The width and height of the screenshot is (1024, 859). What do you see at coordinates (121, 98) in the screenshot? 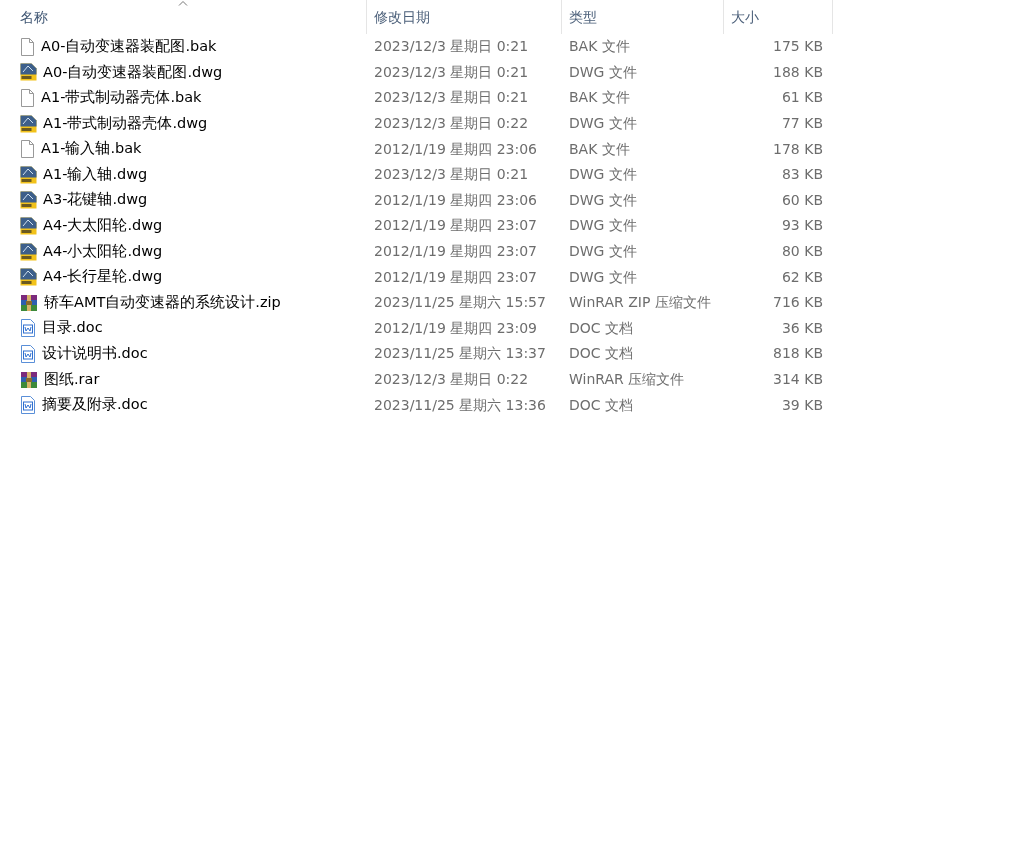
I see `file-name: A1-带式制动器壳体.bak` at bounding box center [121, 98].